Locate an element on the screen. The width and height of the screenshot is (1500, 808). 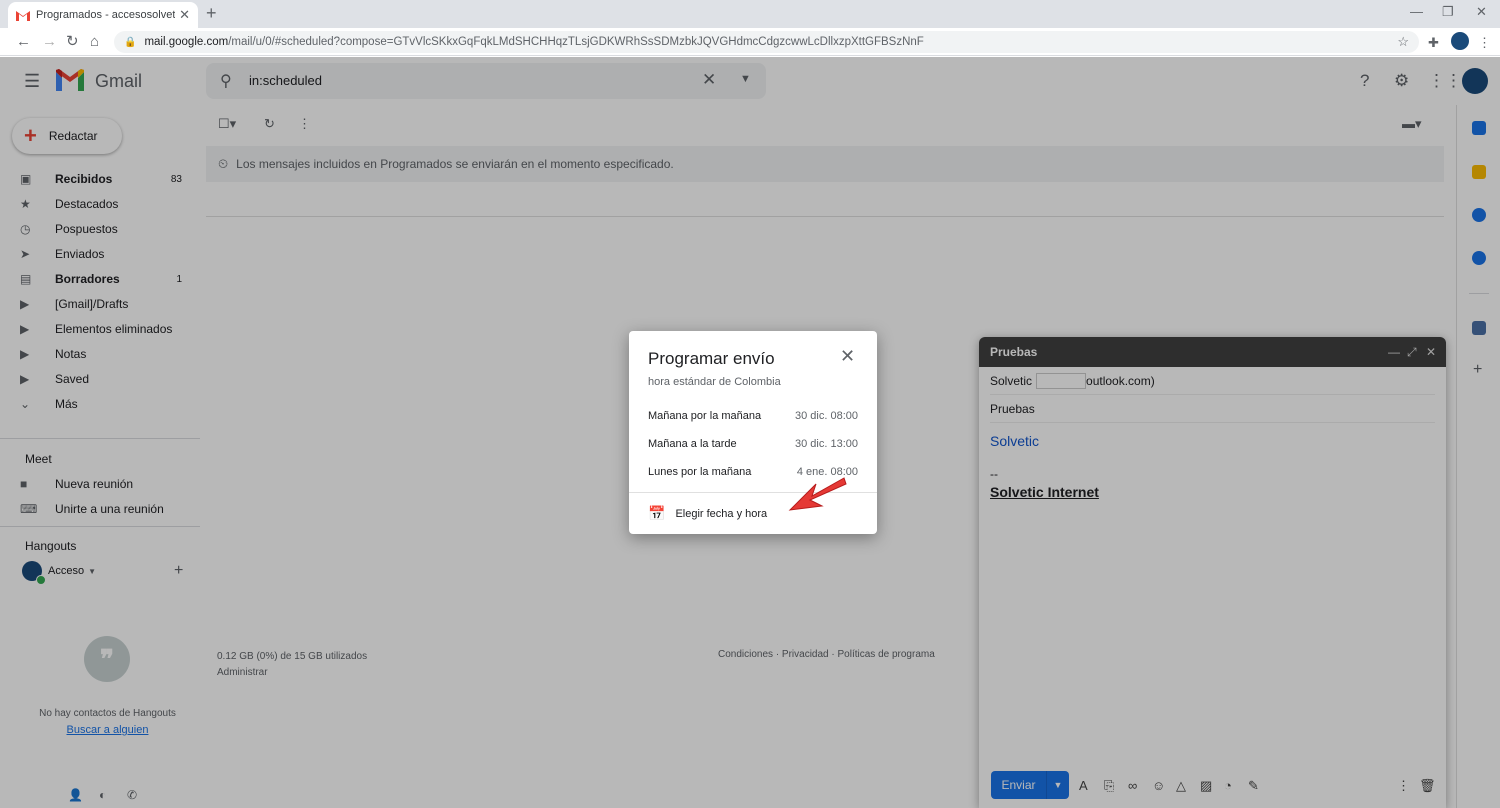
more-options-icon: ⋮ is located at coordinates (1403, 786).